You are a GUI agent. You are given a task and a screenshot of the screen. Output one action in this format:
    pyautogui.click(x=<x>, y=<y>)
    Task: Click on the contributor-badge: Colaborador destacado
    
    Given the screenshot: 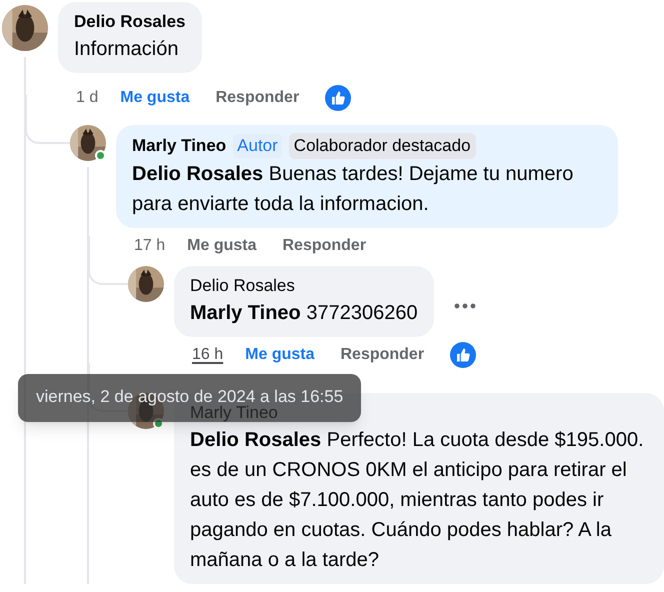 What is the action you would take?
    pyautogui.click(x=382, y=146)
    